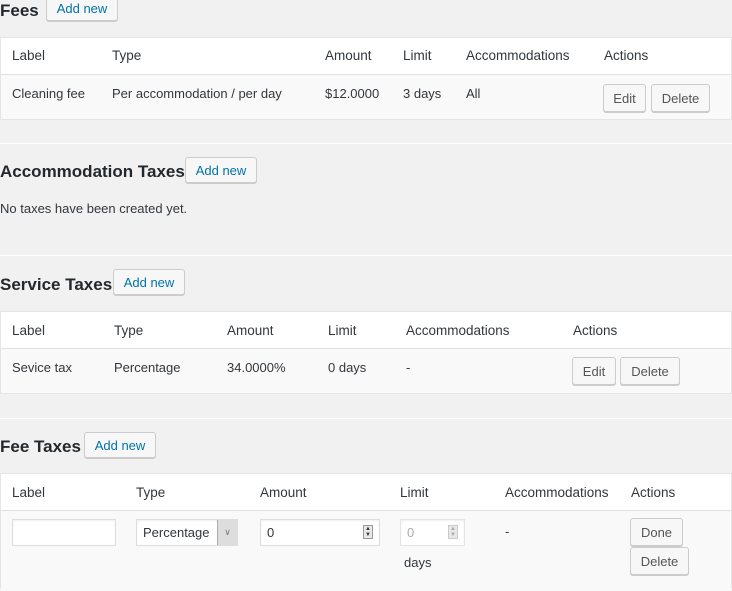 This screenshot has width=732, height=591. I want to click on service-taxes-title: Service Taxes, so click(56, 284).